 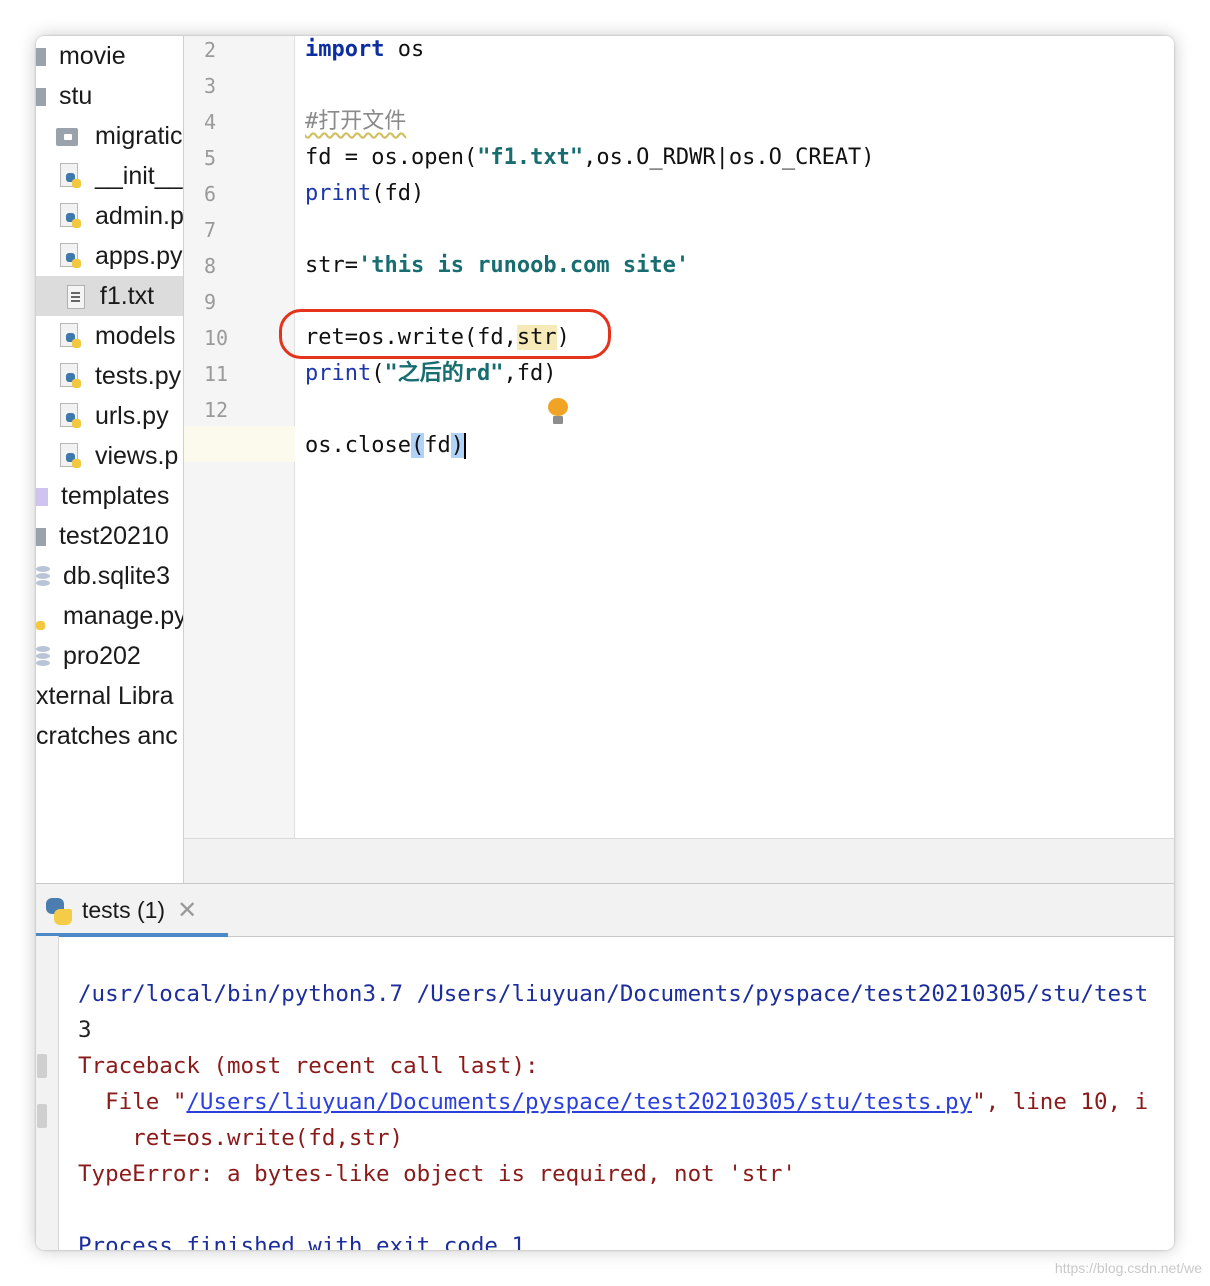 I want to click on line-number: 8, so click(x=210, y=266).